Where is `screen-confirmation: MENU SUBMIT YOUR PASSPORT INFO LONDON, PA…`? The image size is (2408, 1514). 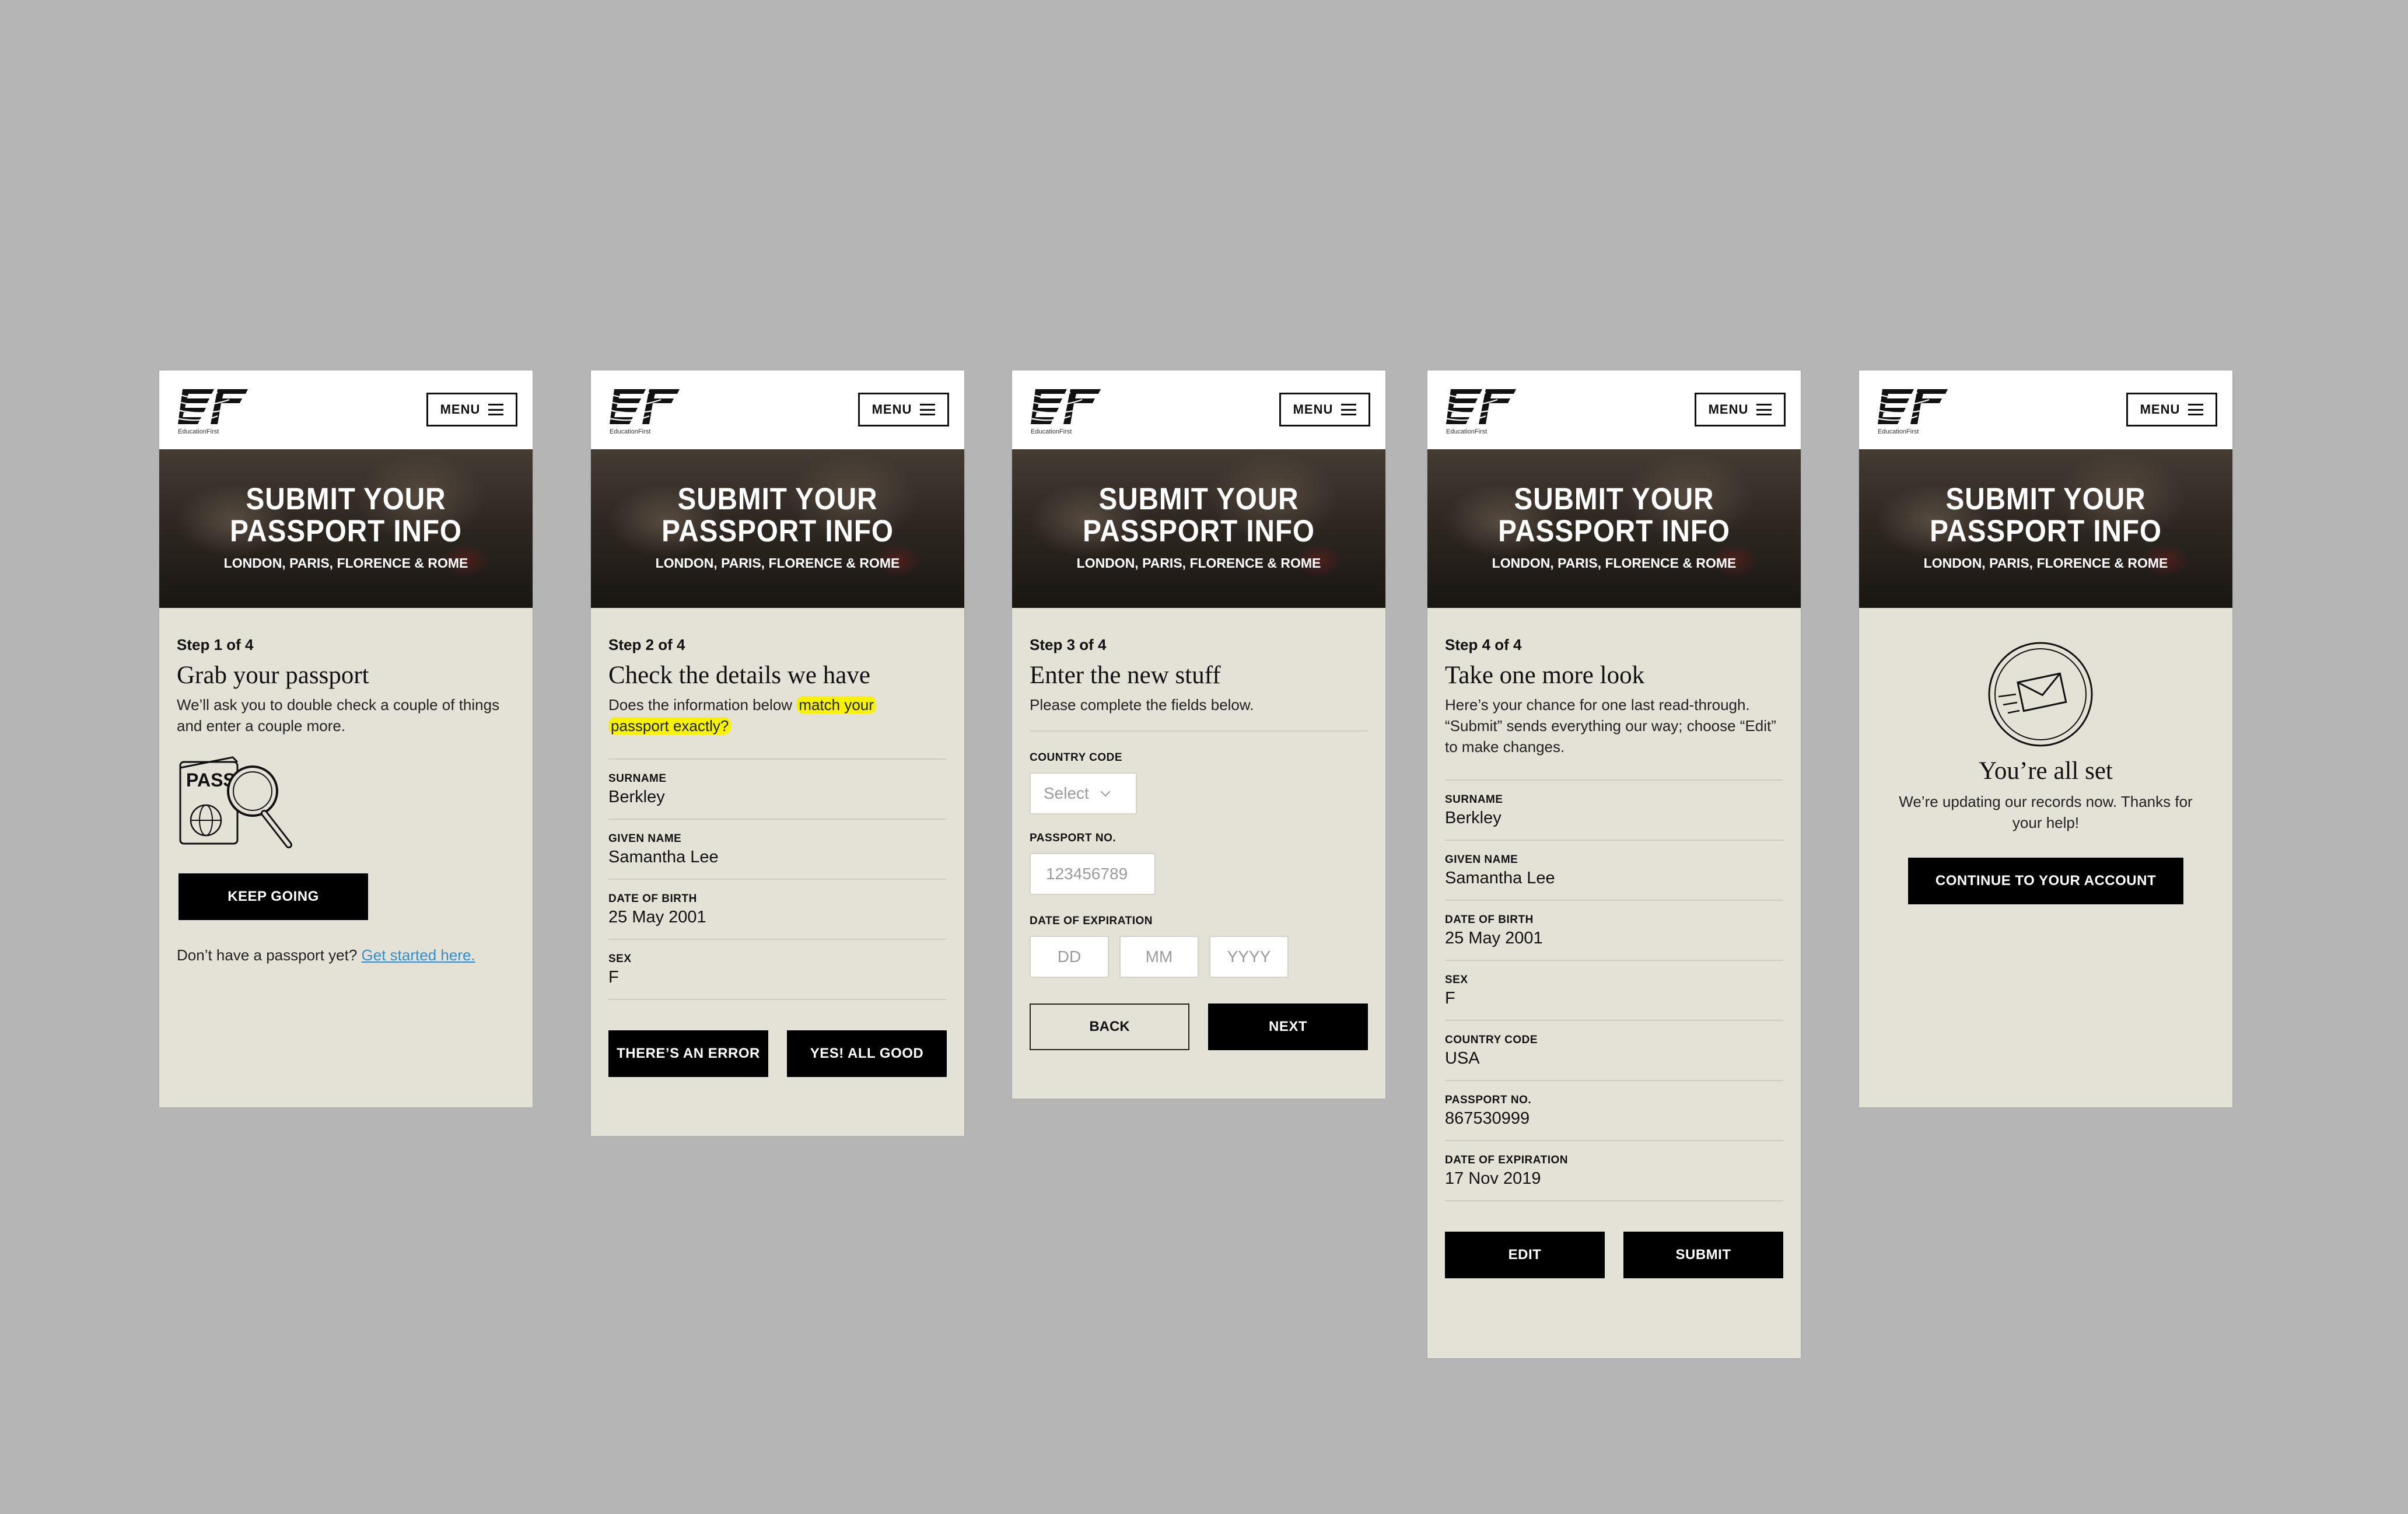 screen-confirmation: MENU SUBMIT YOUR PASSPORT INFO LONDON, PA… is located at coordinates (2045, 738).